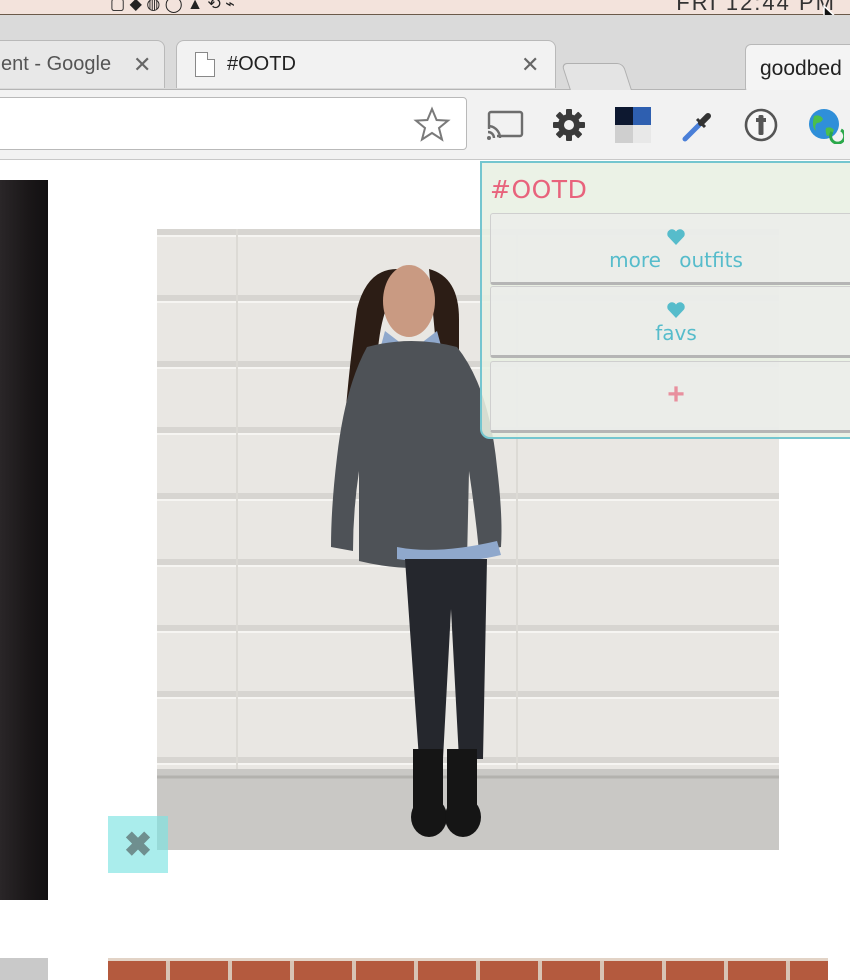  Describe the element at coordinates (366, 64) in the screenshot. I see `tab-ootd: #OOTD ✕` at that location.